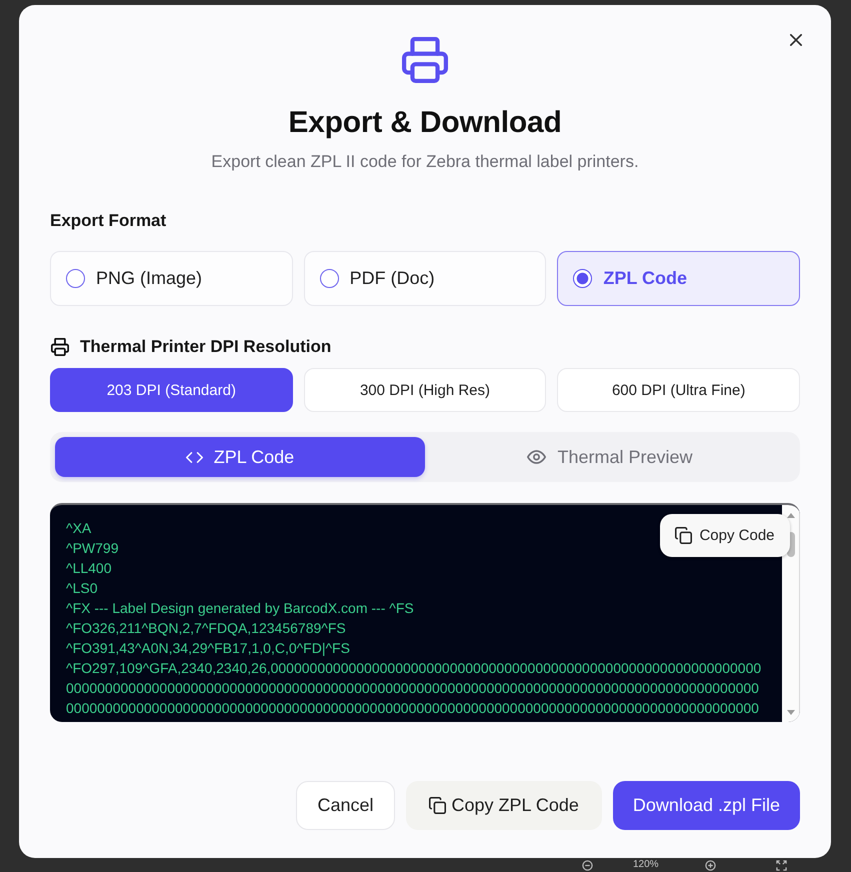 The image size is (851, 872). What do you see at coordinates (82, 588) in the screenshot?
I see `code-line: ^LS0` at bounding box center [82, 588].